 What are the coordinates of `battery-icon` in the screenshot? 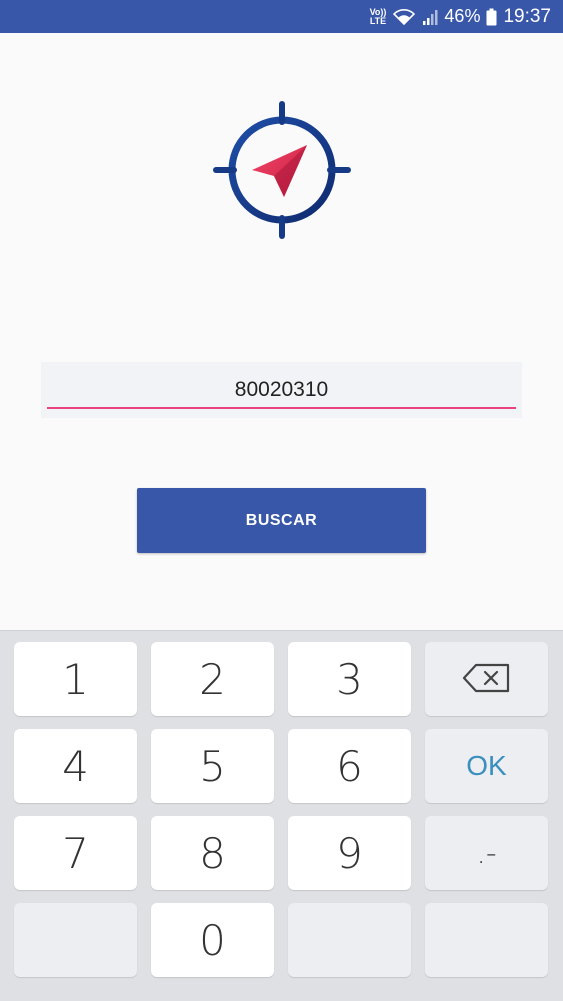 It's located at (491, 17).